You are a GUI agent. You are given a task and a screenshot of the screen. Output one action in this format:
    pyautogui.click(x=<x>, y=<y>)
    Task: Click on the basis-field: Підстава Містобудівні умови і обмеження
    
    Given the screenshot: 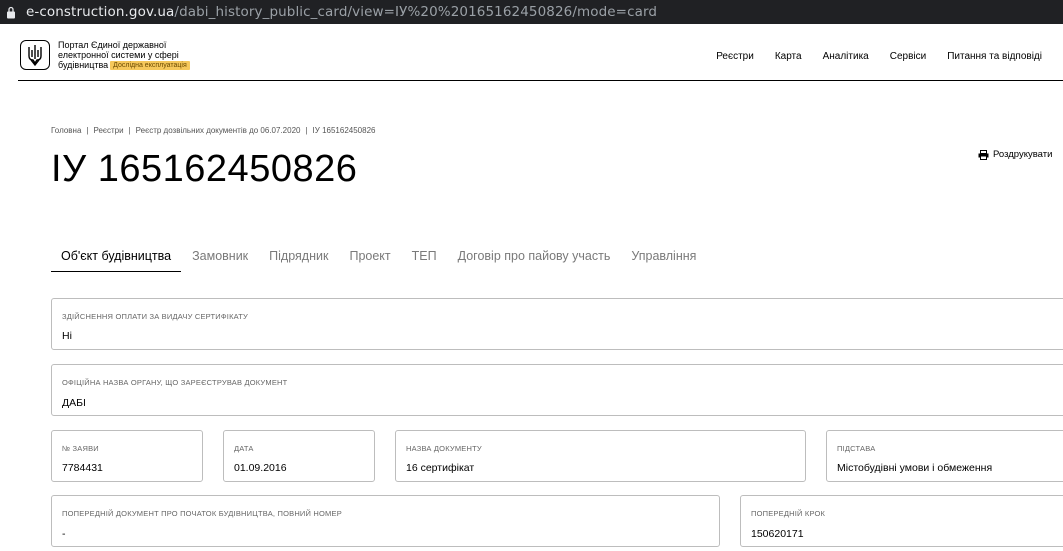 What is the action you would take?
    pyautogui.click(x=944, y=456)
    